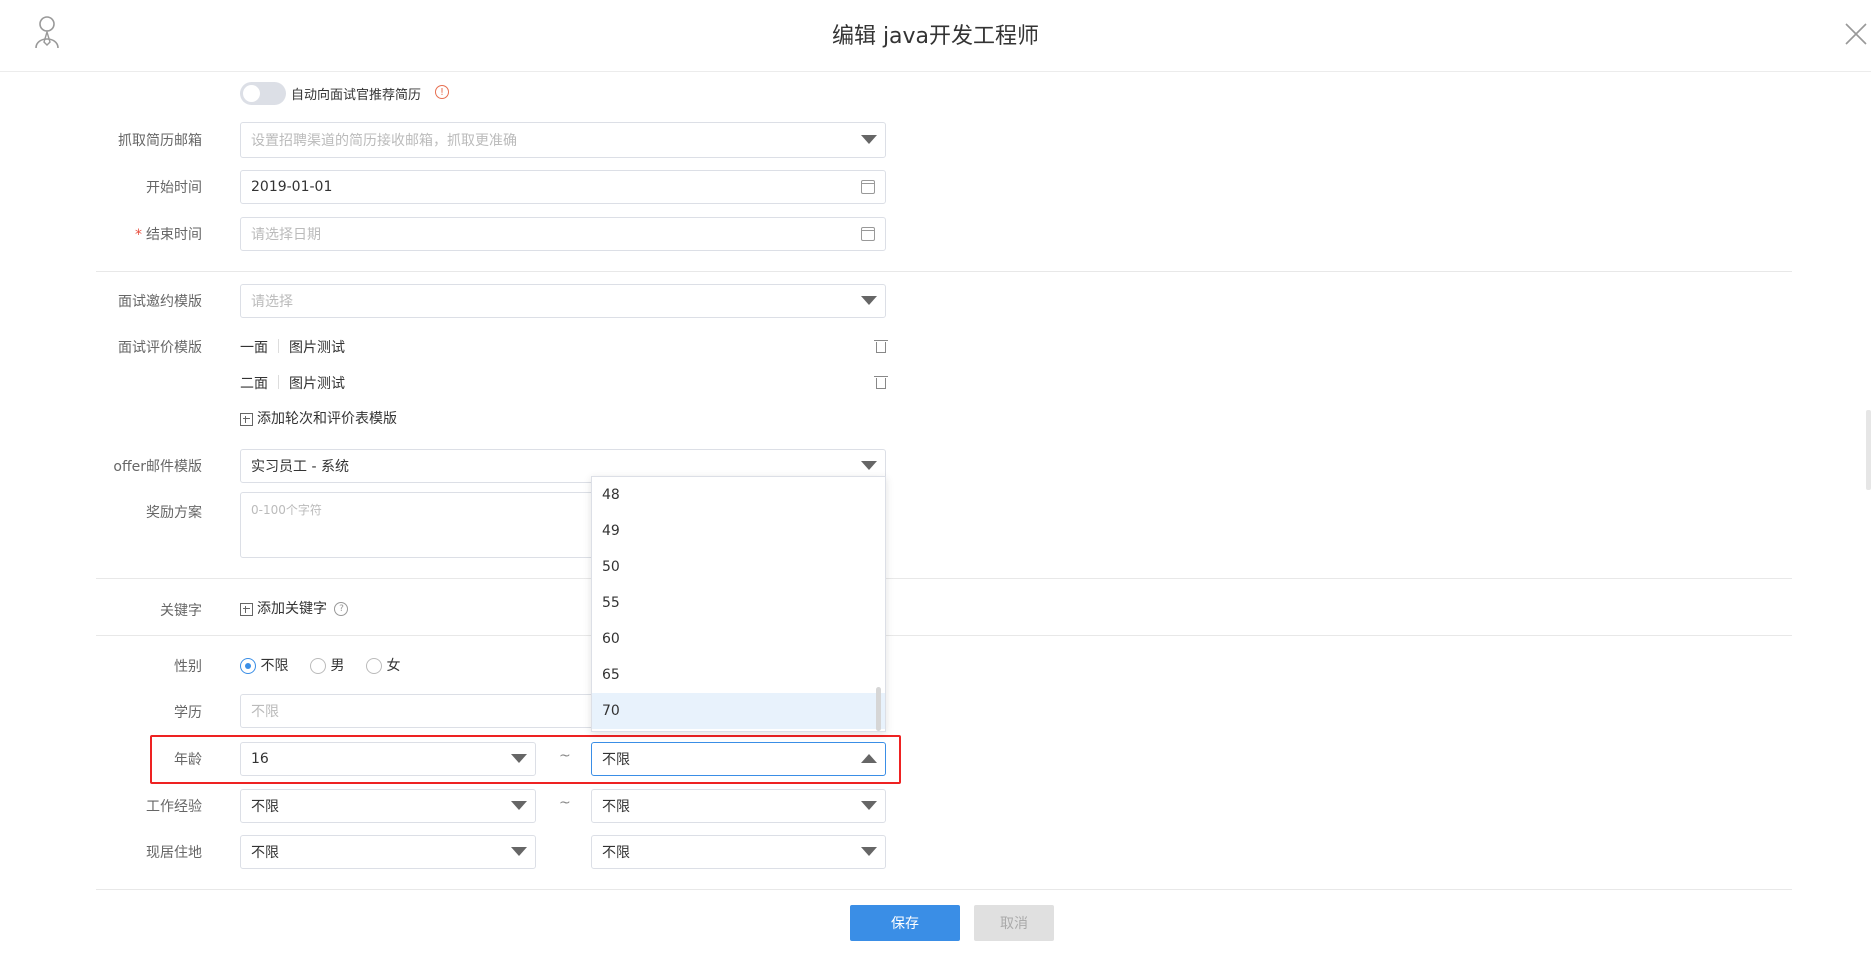 The height and width of the screenshot is (953, 1871). What do you see at coordinates (442, 92) in the screenshot?
I see `info-icon: !` at bounding box center [442, 92].